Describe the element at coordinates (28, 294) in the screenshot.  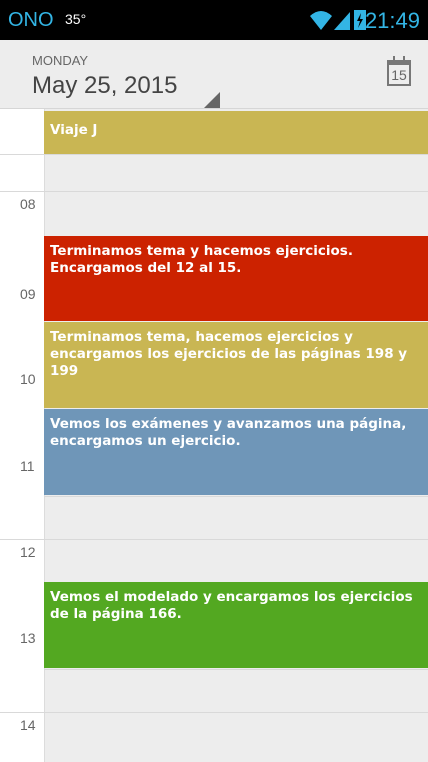
I see `hour-label: 09` at that location.